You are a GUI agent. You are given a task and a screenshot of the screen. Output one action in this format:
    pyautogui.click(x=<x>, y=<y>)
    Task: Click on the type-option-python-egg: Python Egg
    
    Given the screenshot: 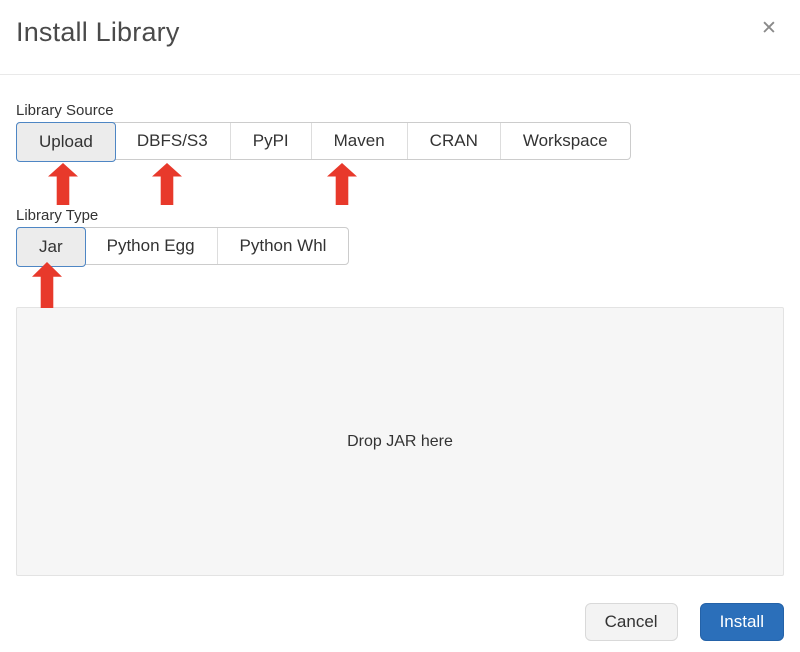 What is the action you would take?
    pyautogui.click(x=151, y=246)
    